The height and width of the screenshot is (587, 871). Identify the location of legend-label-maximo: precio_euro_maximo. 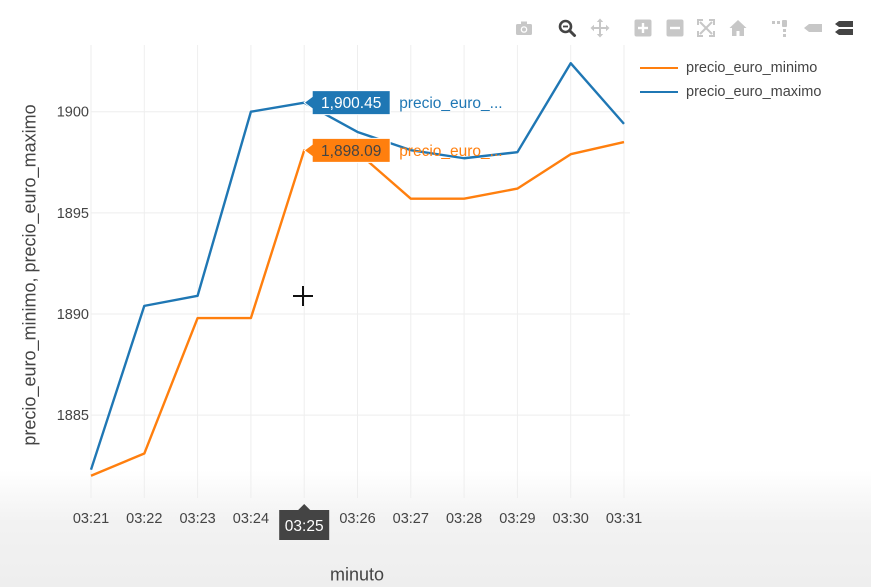
(754, 92).